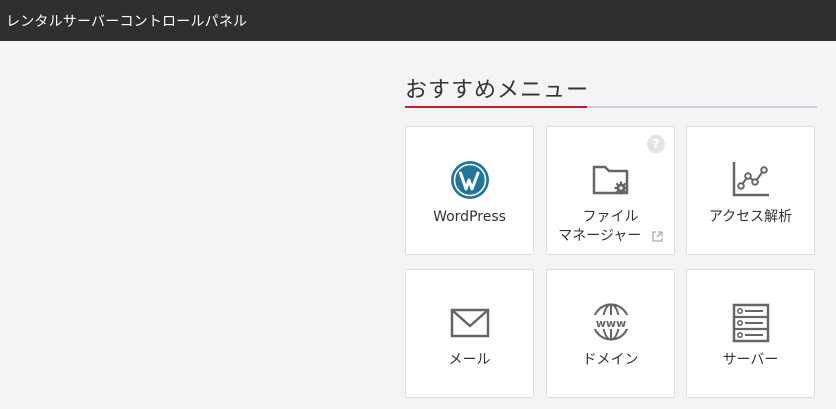  Describe the element at coordinates (469, 217) in the screenshot. I see `menu-card-label: WordPress` at that location.